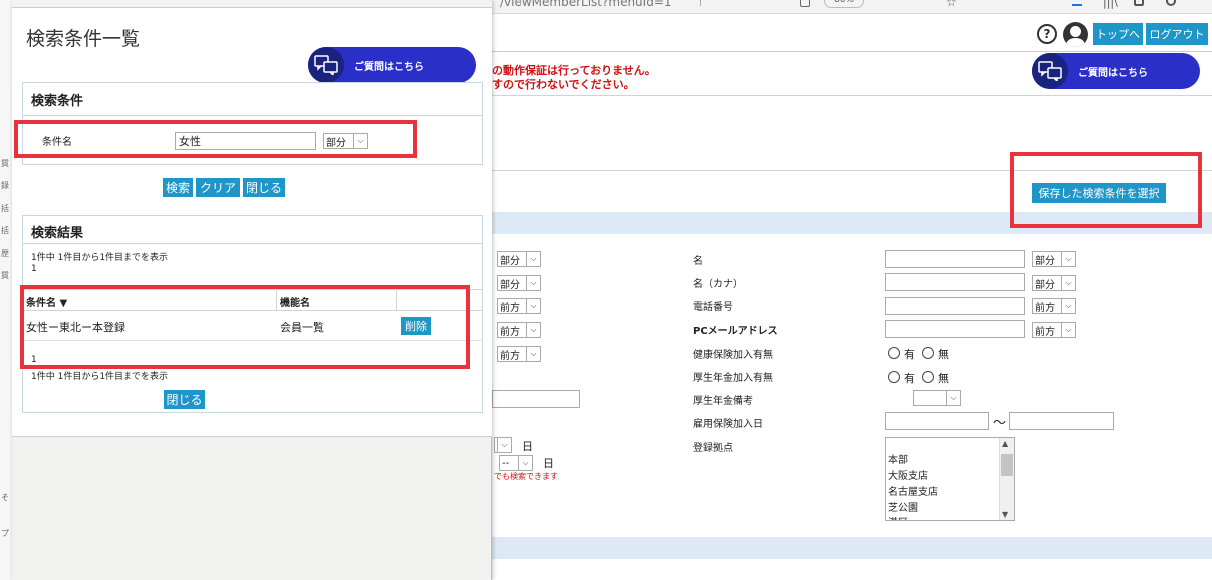 Image resolution: width=1212 pixels, height=580 pixels. I want to click on phone-input, so click(955, 306).